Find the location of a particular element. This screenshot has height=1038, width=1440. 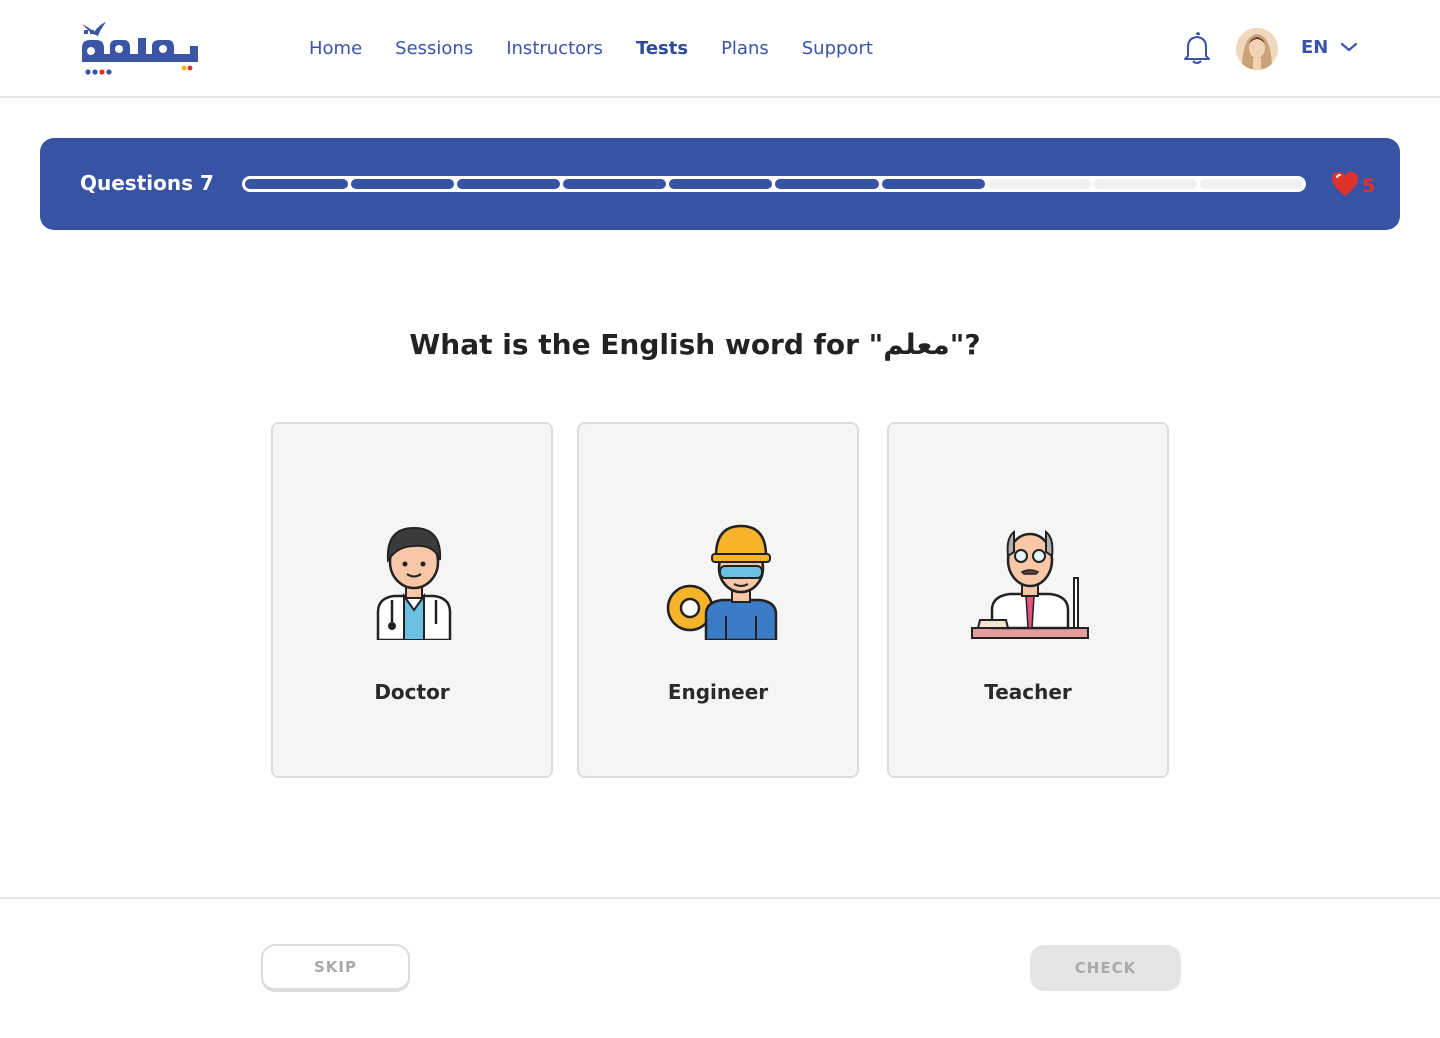

option-card-engineer: Engineer is located at coordinates (718, 600).